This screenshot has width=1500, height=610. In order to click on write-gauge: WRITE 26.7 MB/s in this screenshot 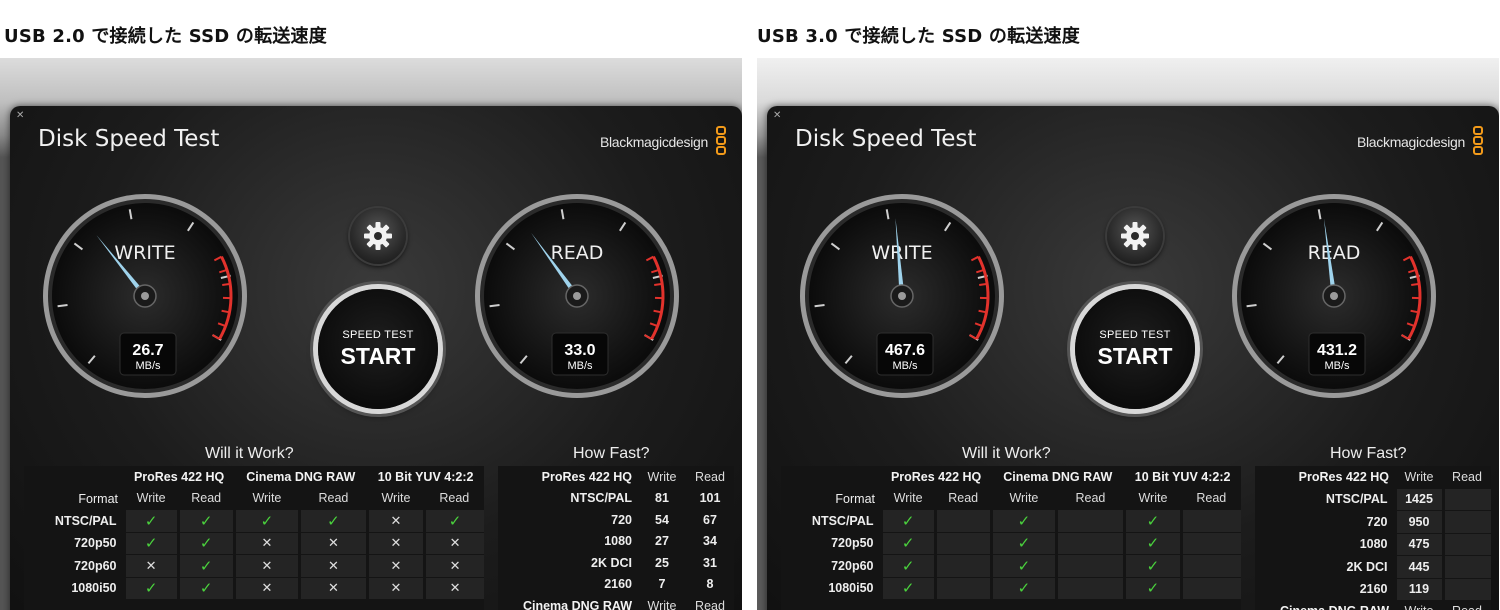, I will do `click(145, 296)`.